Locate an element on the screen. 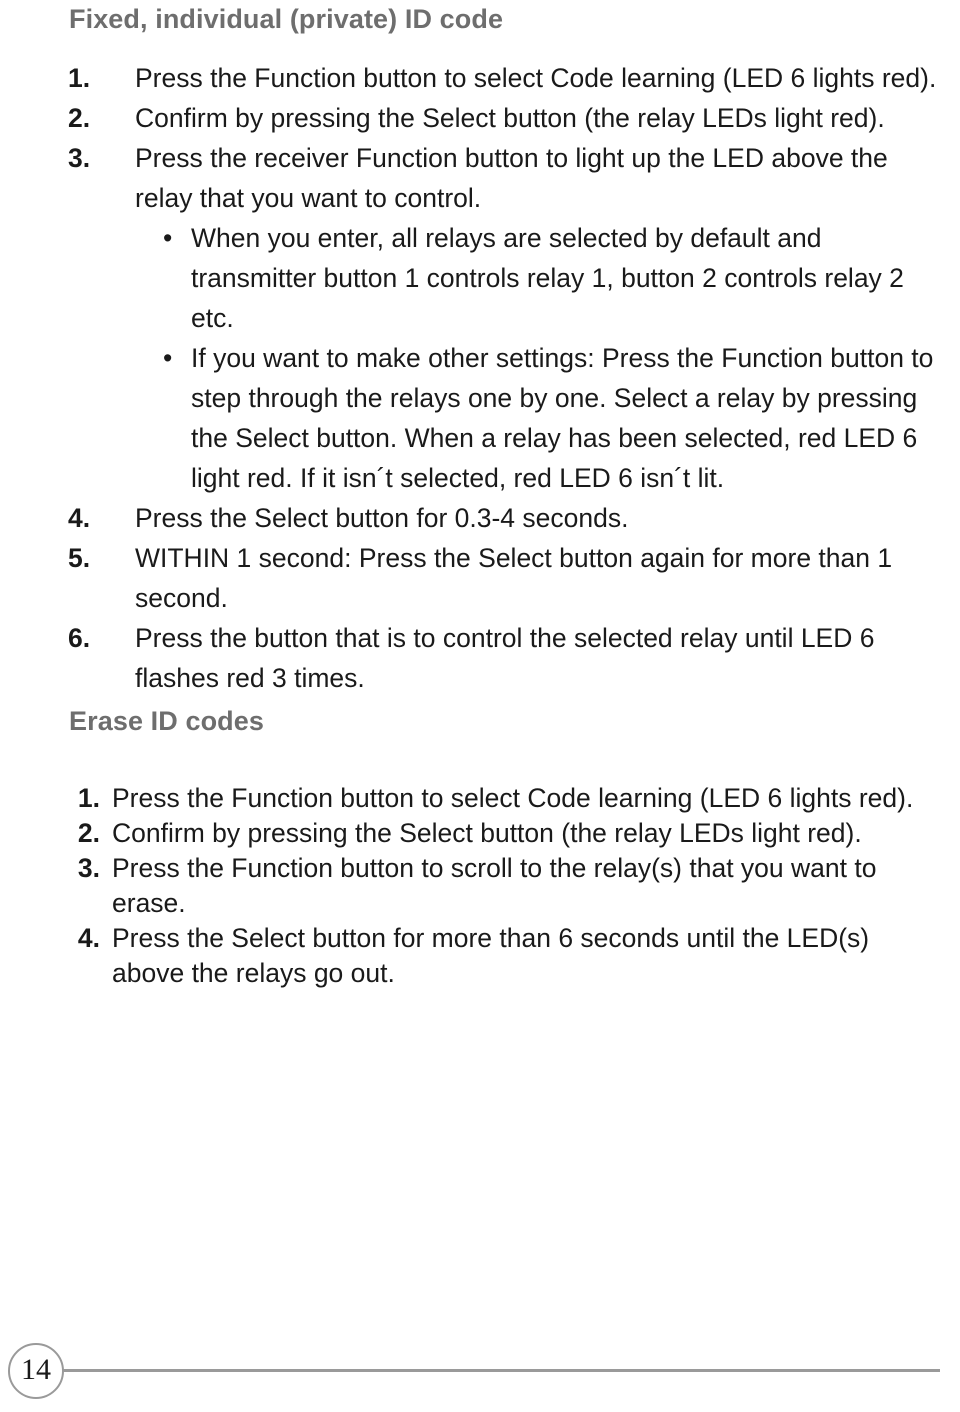  page-footer: 14 is located at coordinates (480, 1375).